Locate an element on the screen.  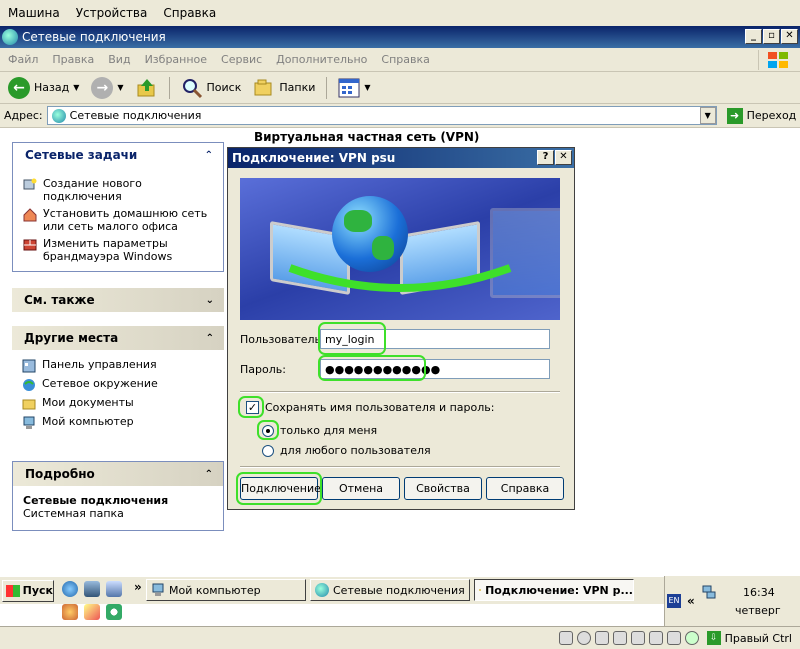
folders-button: Папки is located at coordinates (284, 88).